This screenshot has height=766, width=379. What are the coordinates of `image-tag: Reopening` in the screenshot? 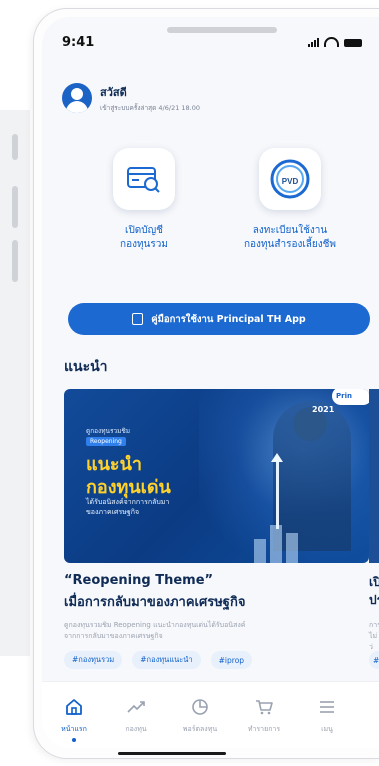 It's located at (106, 441).